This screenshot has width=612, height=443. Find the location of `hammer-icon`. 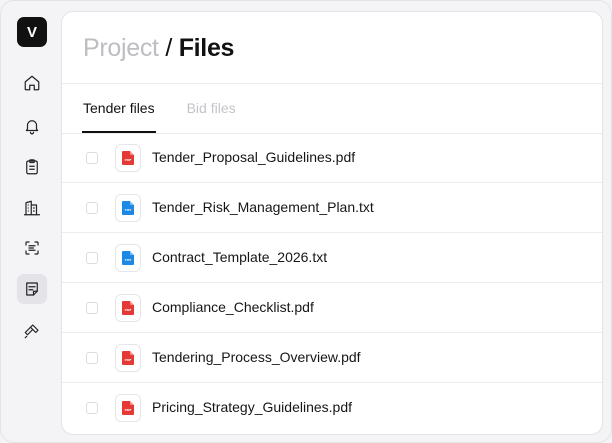

hammer-icon is located at coordinates (31, 331).